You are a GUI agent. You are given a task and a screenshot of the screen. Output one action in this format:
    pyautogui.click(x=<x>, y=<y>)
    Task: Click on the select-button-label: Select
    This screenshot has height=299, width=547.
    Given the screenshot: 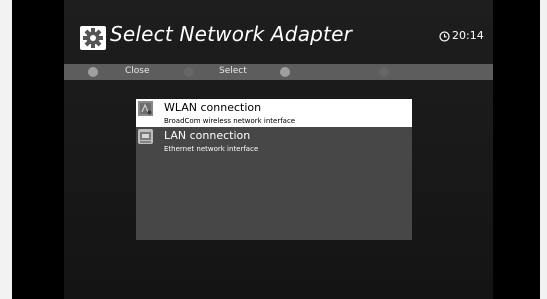 What is the action you would take?
    pyautogui.click(x=233, y=71)
    